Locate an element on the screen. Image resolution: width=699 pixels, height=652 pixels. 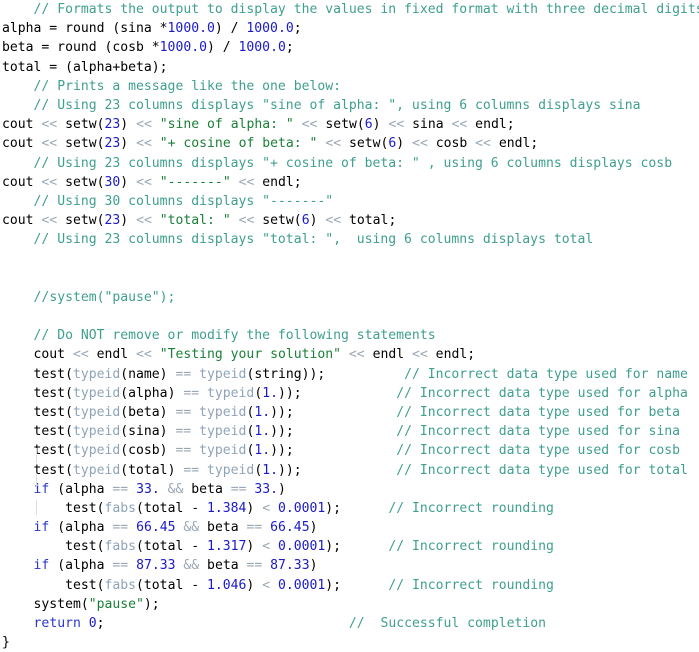
code-line: return 0; // Successful completion is located at coordinates (349, 623).